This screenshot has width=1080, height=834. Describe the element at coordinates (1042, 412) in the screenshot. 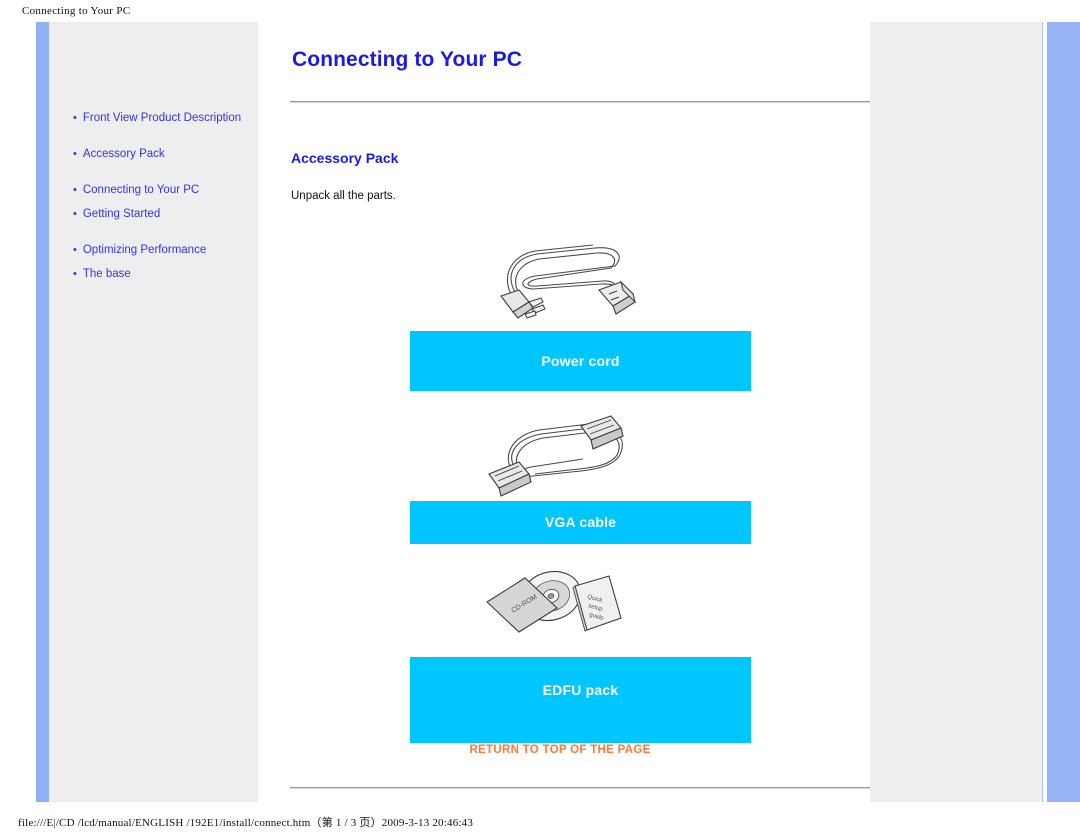

I see `right-thin-rule` at that location.